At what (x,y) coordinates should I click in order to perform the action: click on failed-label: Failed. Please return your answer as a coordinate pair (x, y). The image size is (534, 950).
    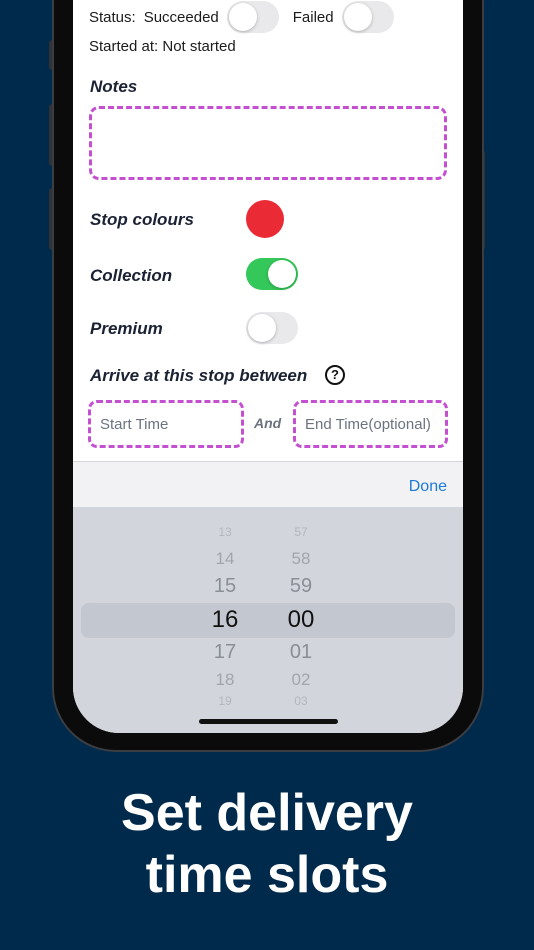
    Looking at the image, I should click on (313, 17).